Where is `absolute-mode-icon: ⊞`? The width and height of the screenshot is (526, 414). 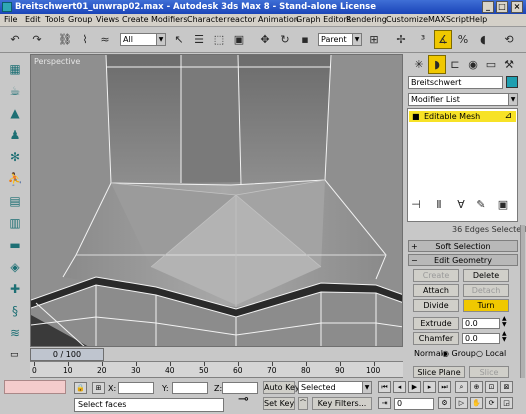 absolute-mode-icon: ⊞ is located at coordinates (98, 388).